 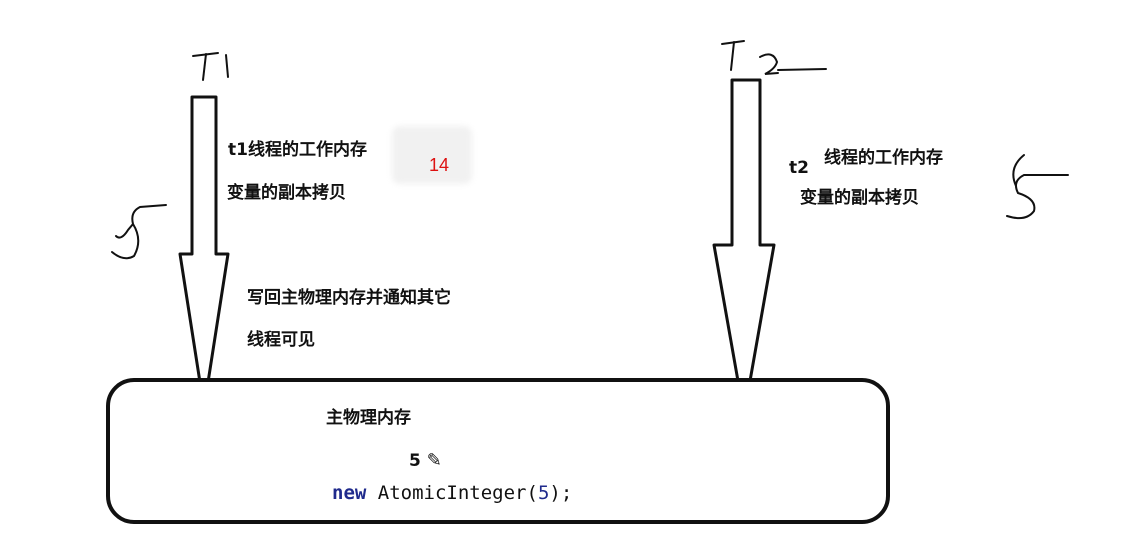 What do you see at coordinates (286, 193) in the screenshot?
I see `t1-memory-line2: 变量的副本拷贝` at bounding box center [286, 193].